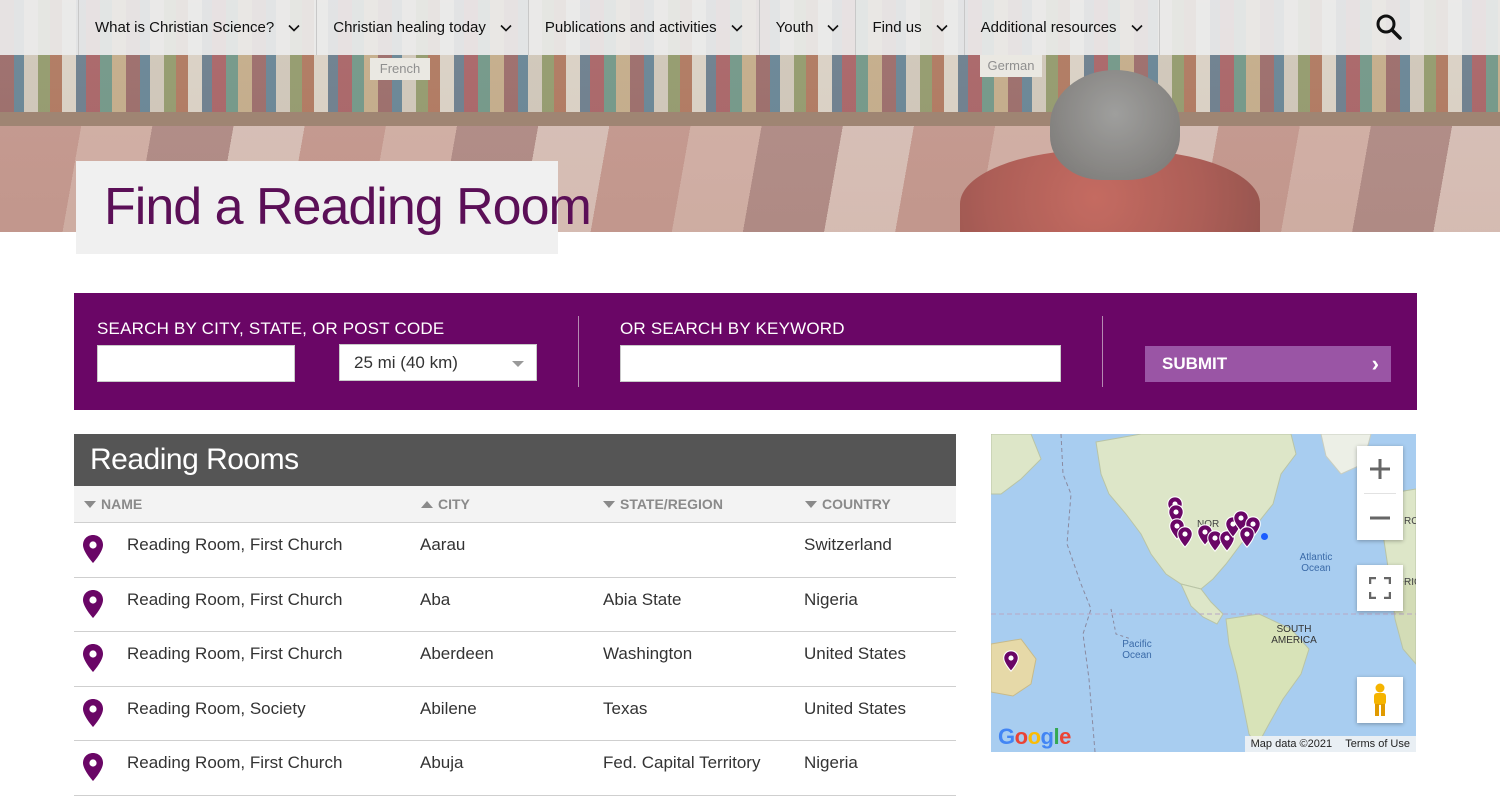  What do you see at coordinates (1061, 27) in the screenshot?
I see `nav-item-additional-resources: Additional resources` at bounding box center [1061, 27].